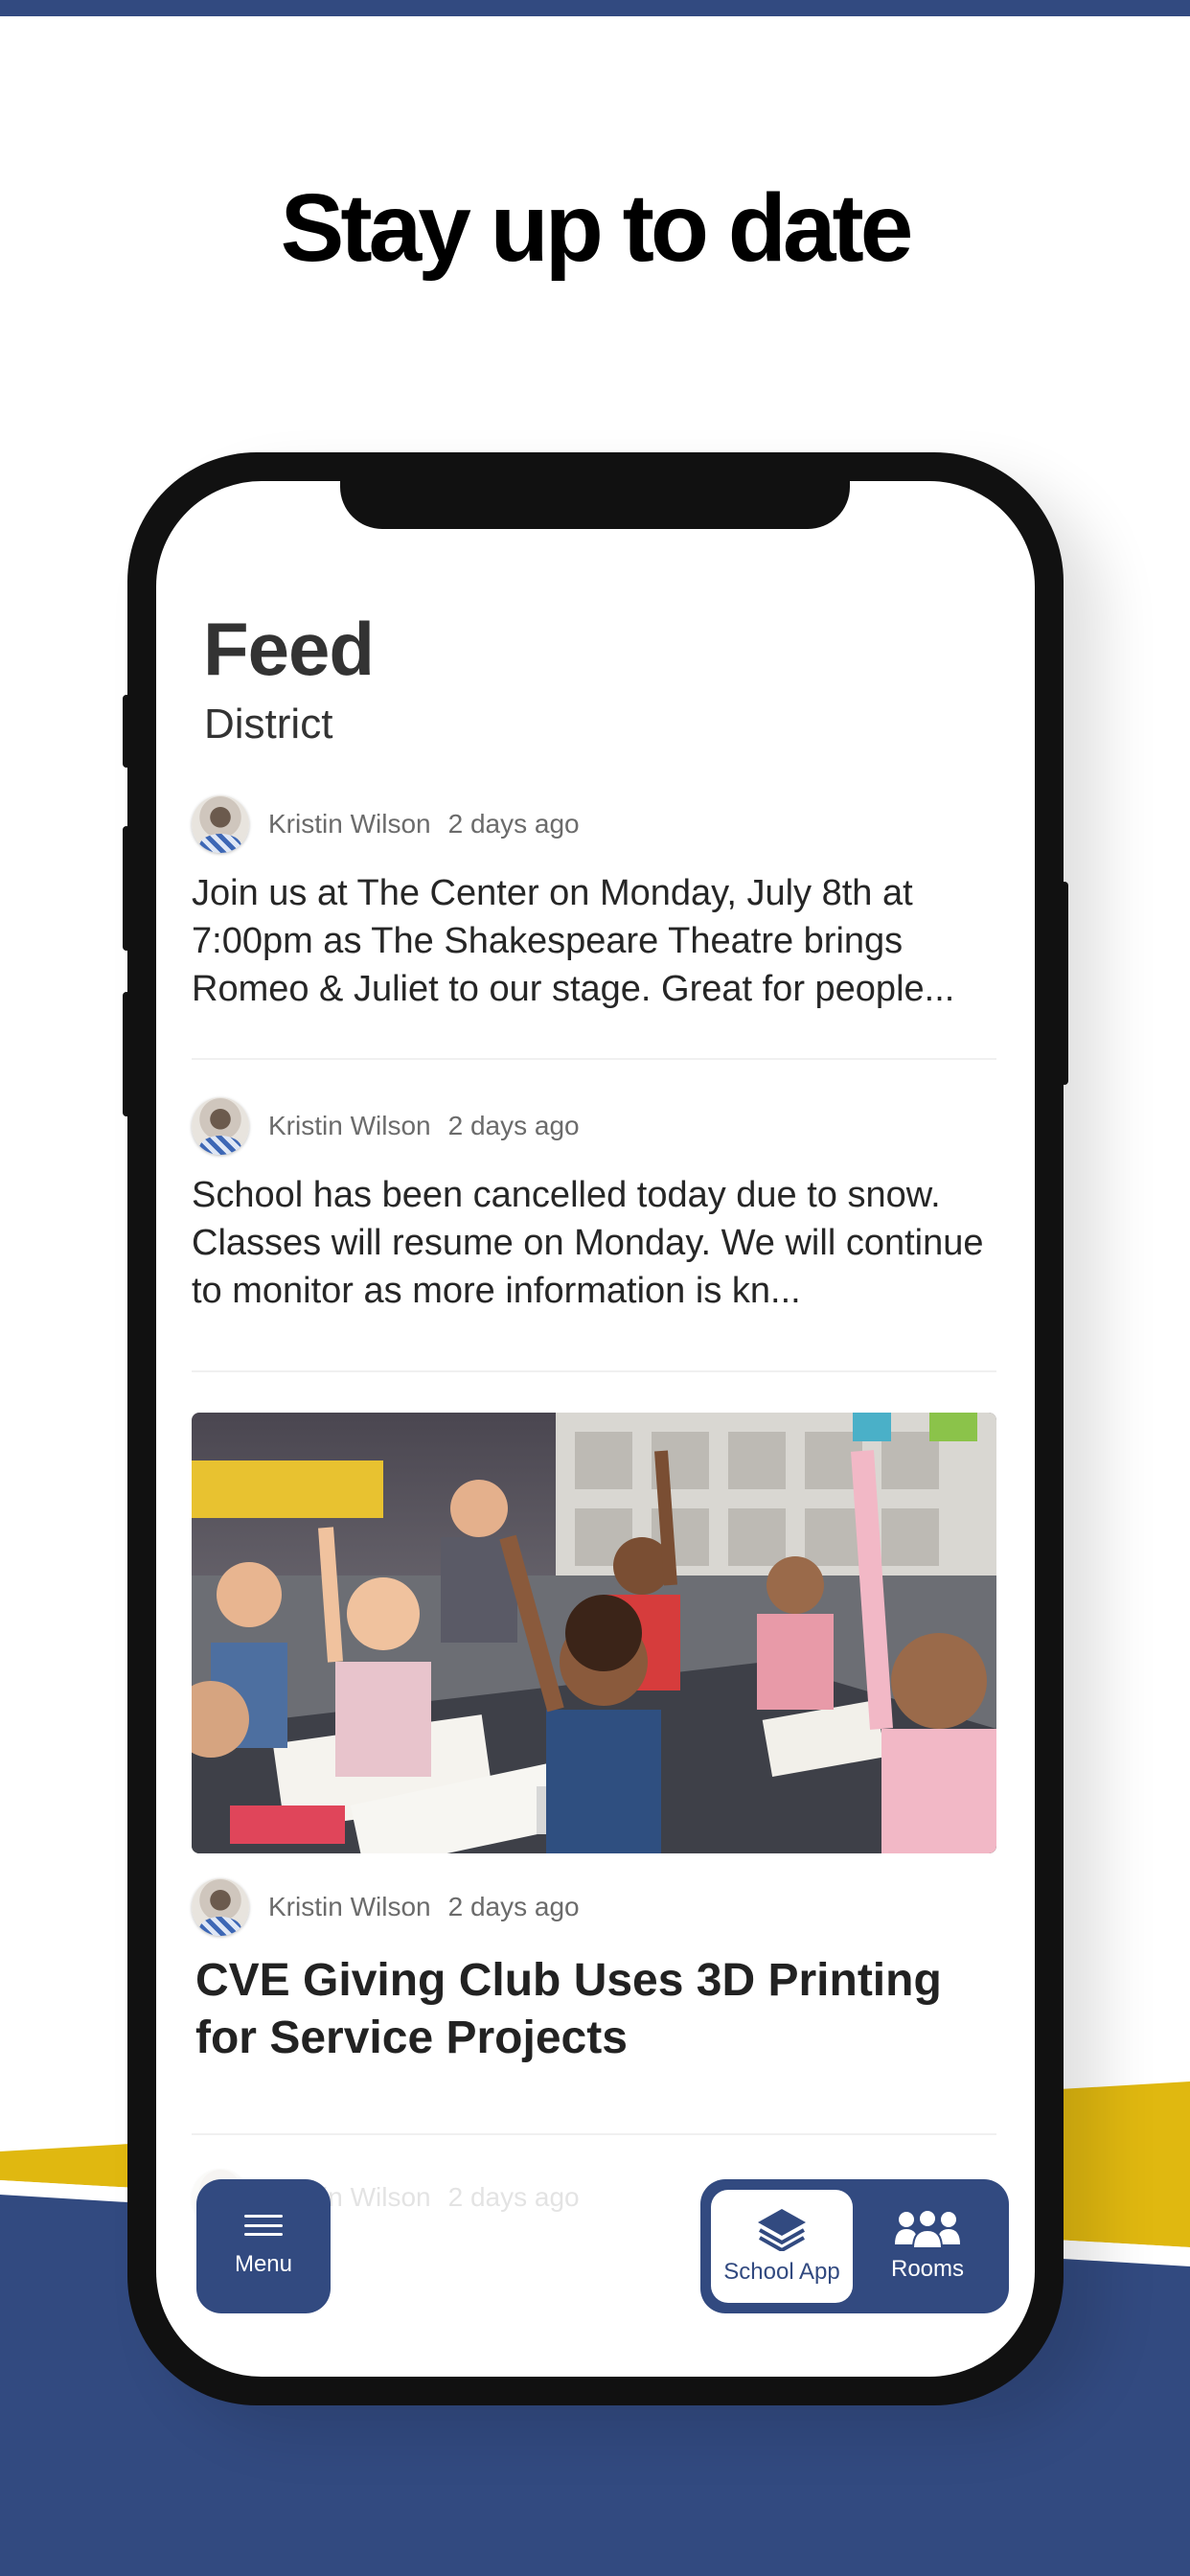  I want to click on menu-label: Menu, so click(264, 2264).